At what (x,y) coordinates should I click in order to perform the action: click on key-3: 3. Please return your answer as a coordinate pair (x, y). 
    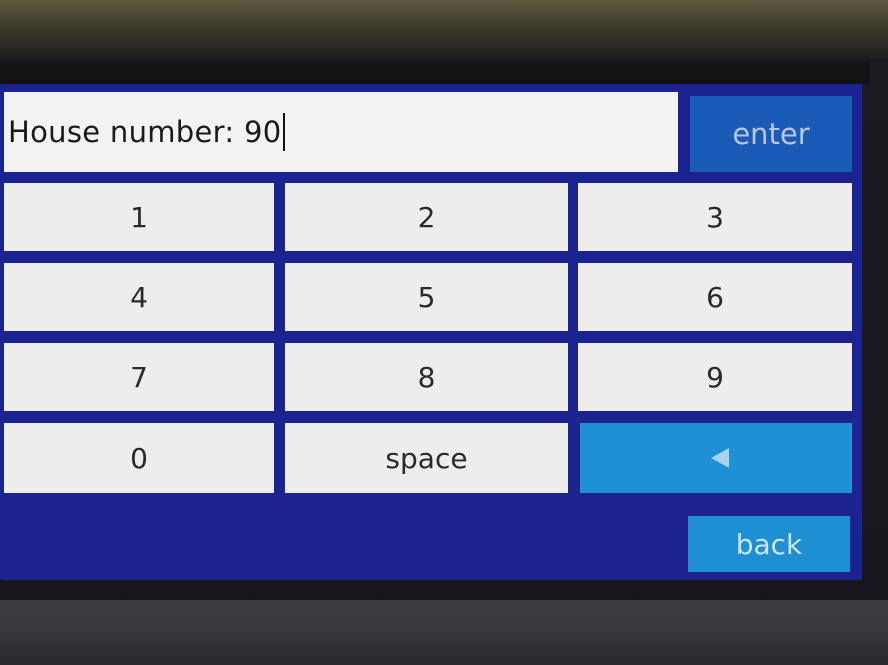
    Looking at the image, I should click on (715, 217).